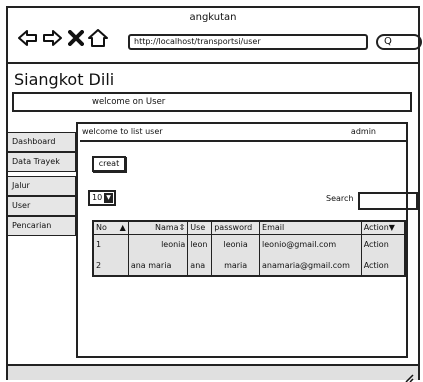  What do you see at coordinates (200, 244) in the screenshot?
I see `cell-user: leon` at bounding box center [200, 244].